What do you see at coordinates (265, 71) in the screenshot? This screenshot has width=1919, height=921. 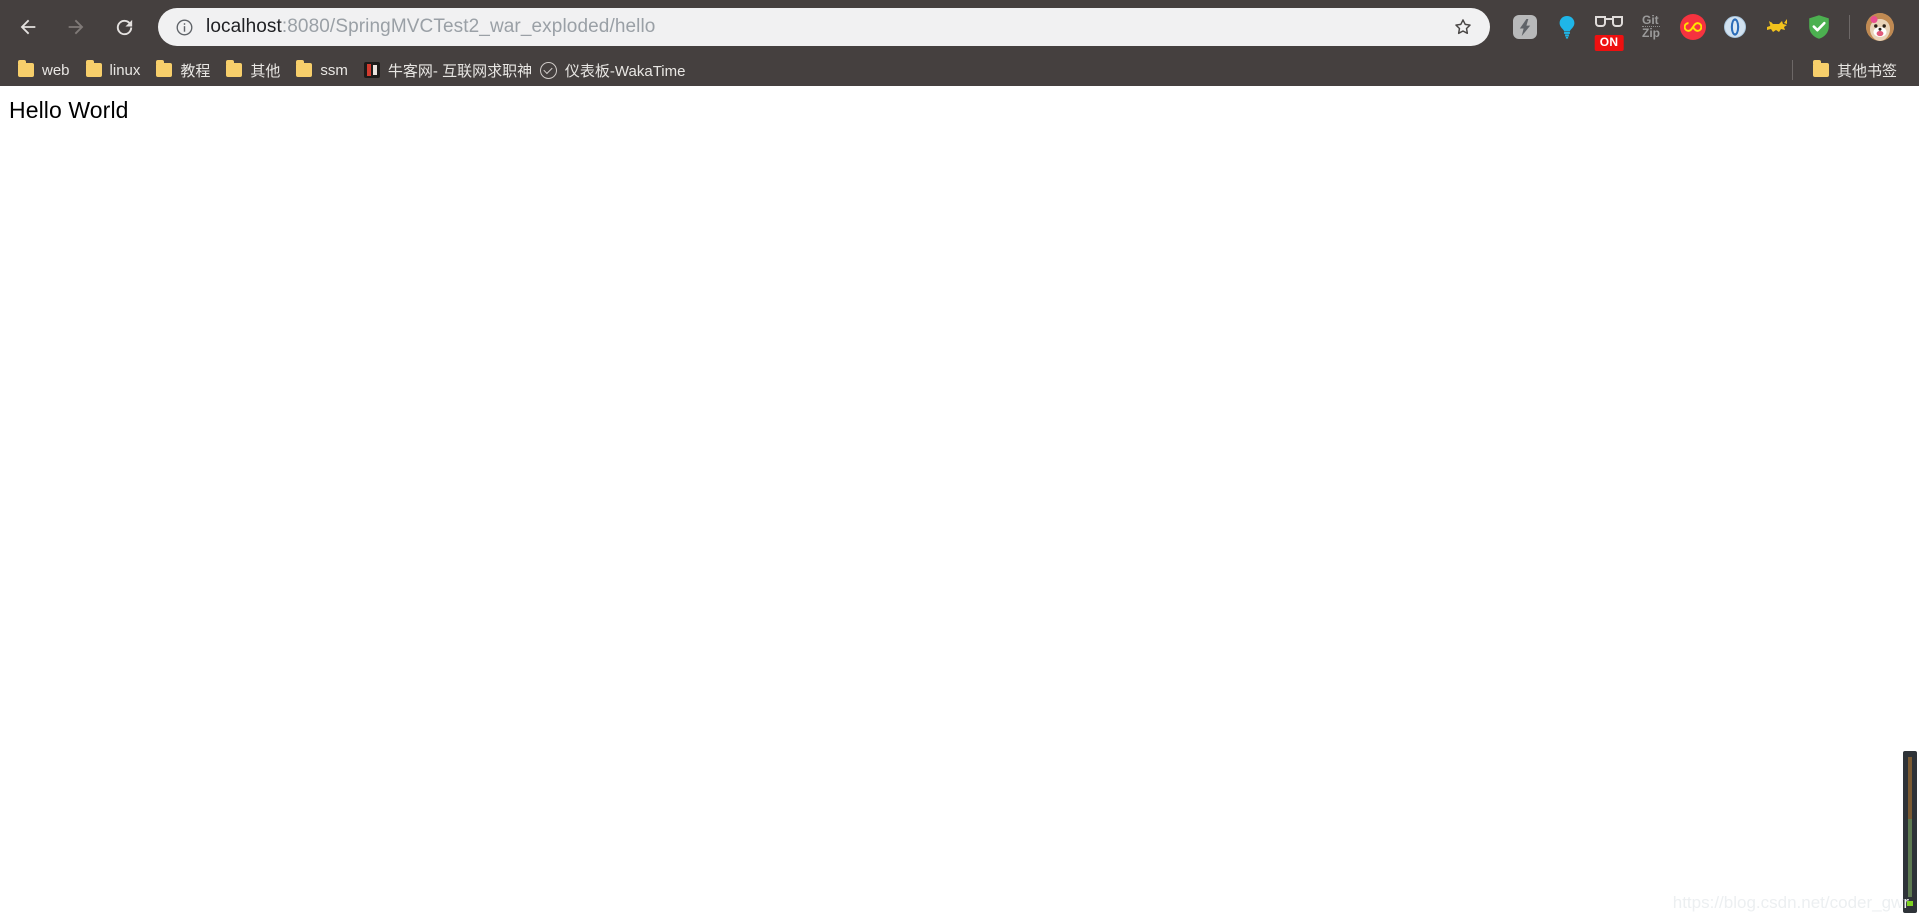 I see `bookmark-label: 其他` at bounding box center [265, 71].